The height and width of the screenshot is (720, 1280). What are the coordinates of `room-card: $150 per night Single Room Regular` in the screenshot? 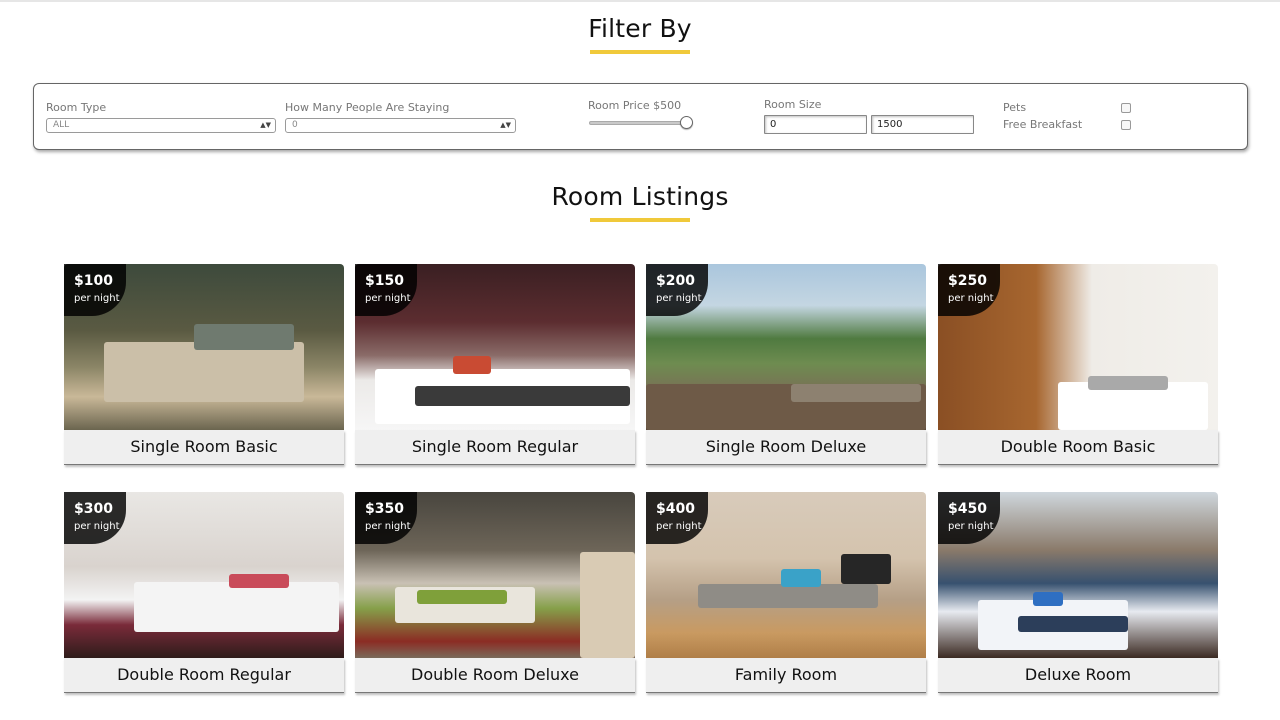 It's located at (495, 364).